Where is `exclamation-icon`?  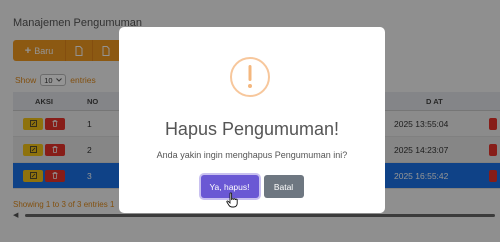
exclamation-icon is located at coordinates (250, 76).